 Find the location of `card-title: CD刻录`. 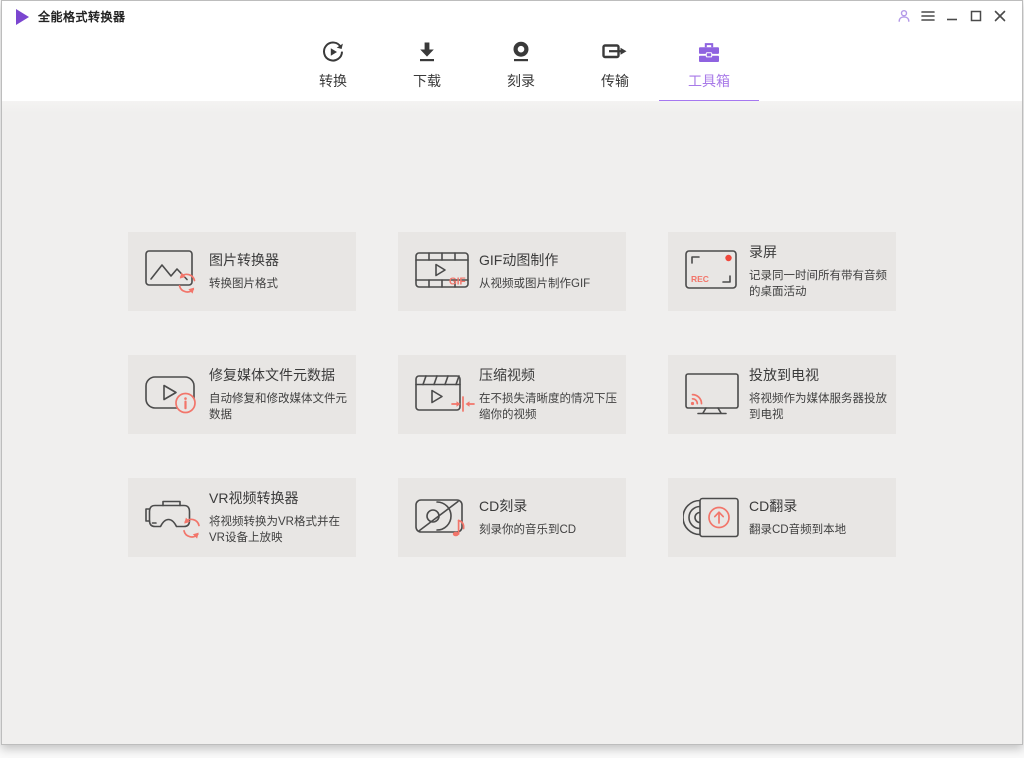

card-title: CD刻录 is located at coordinates (503, 506).